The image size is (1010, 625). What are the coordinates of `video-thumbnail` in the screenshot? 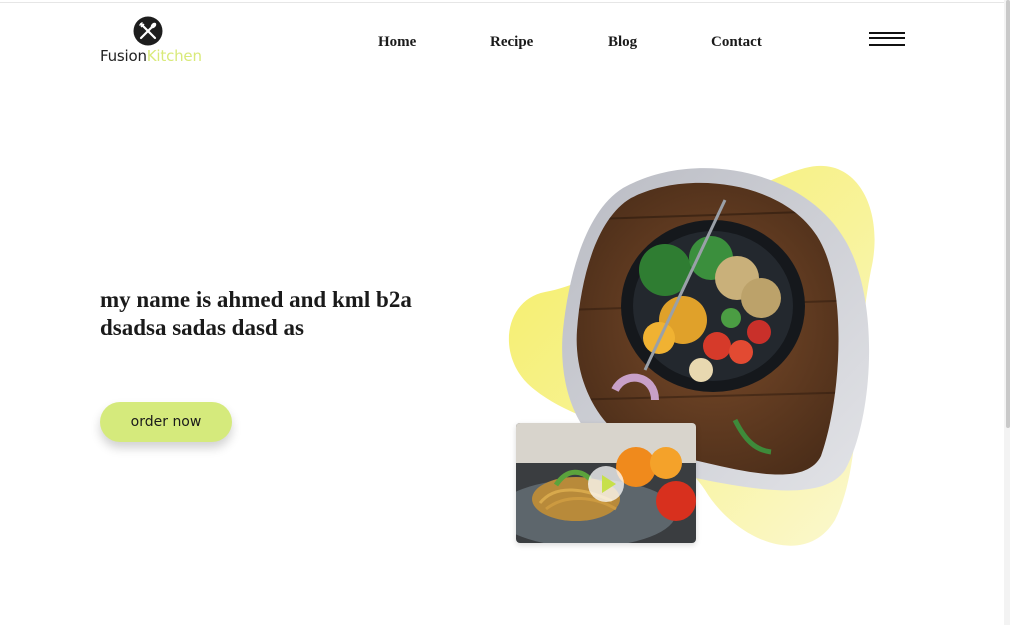 It's located at (606, 483).